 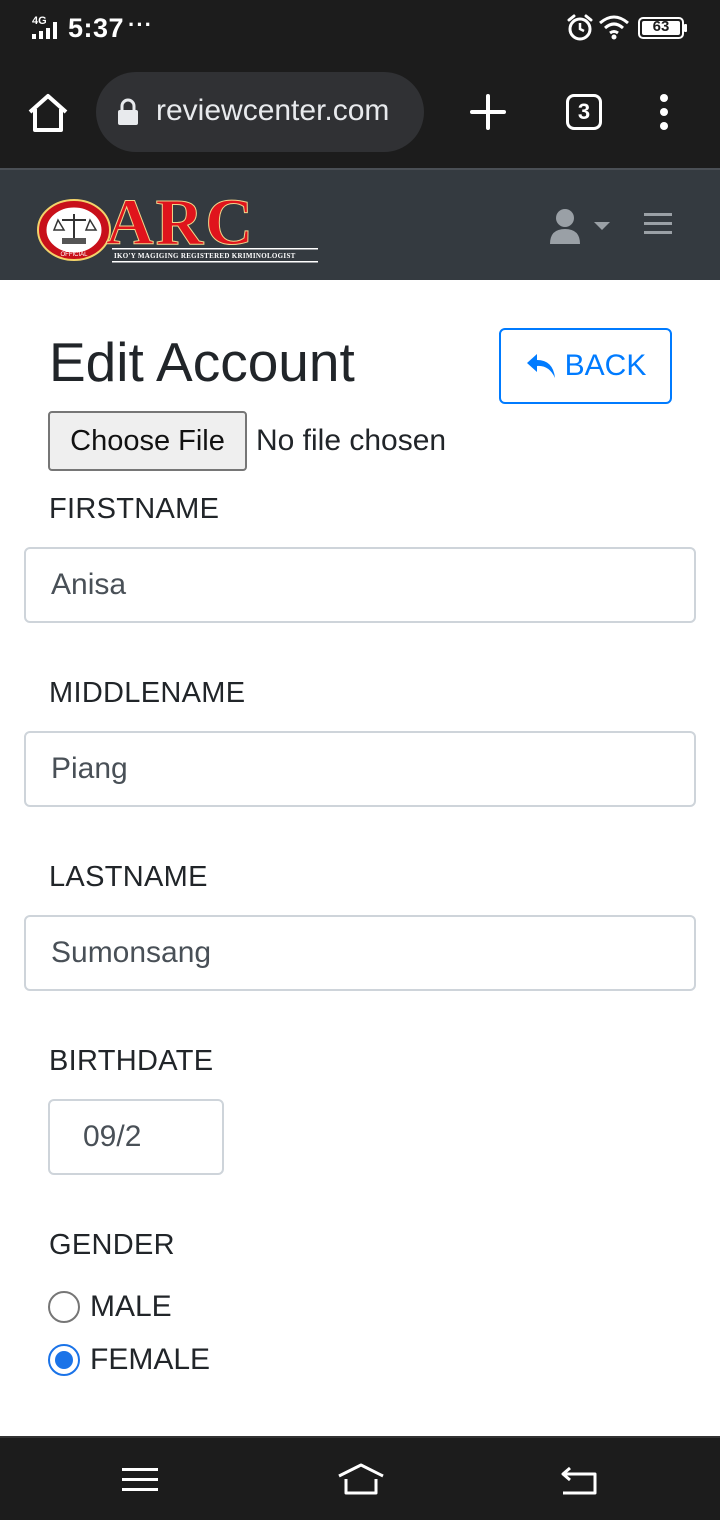 I want to click on logo-seal-text: OFFICIAL, so click(x=74, y=255).